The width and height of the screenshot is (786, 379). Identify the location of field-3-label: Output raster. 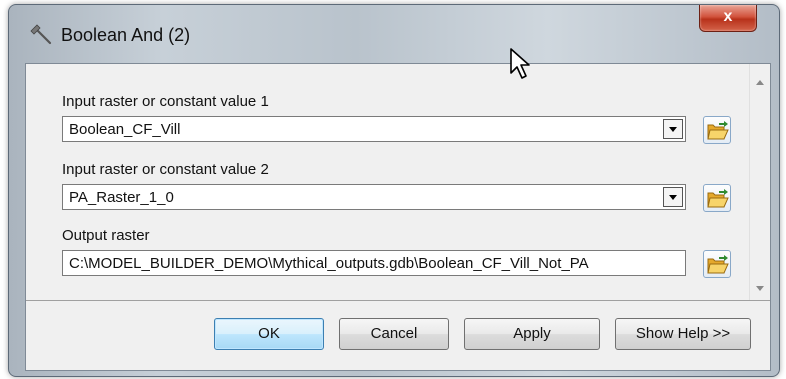
(106, 235).